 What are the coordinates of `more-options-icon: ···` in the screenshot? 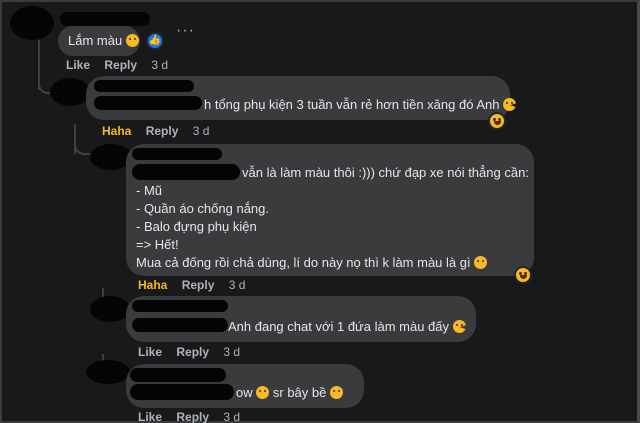 It's located at (185, 31).